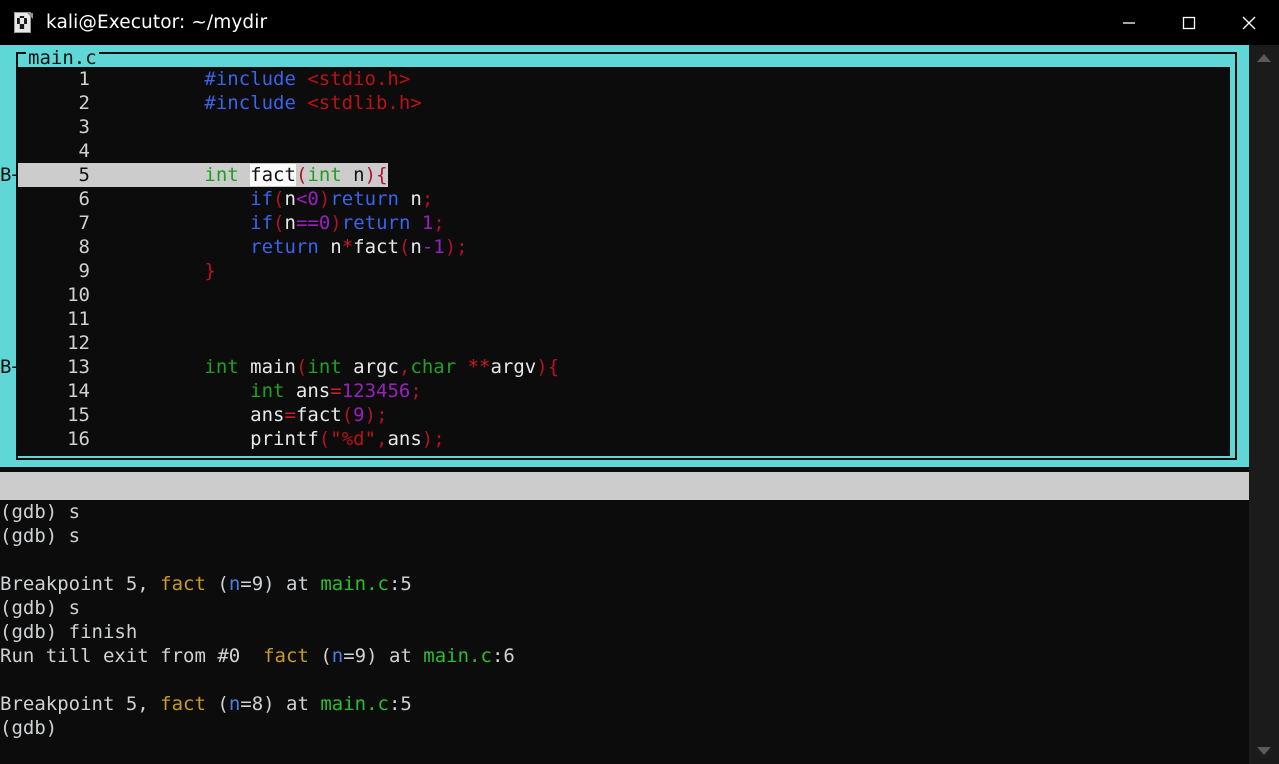 The image size is (1279, 764). Describe the element at coordinates (624, 295) in the screenshot. I see `source-line: 10` at that location.